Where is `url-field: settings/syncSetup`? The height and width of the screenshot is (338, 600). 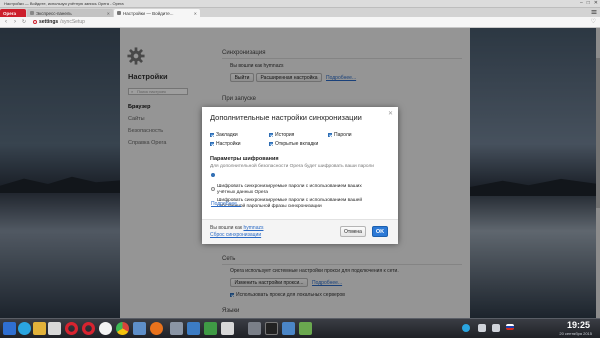
url-field: settings/syncSetup is located at coordinates (59, 22).